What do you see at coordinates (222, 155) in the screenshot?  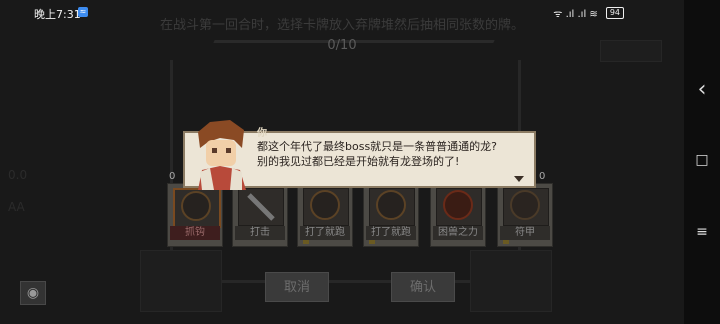 I see `character-portrait` at bounding box center [222, 155].